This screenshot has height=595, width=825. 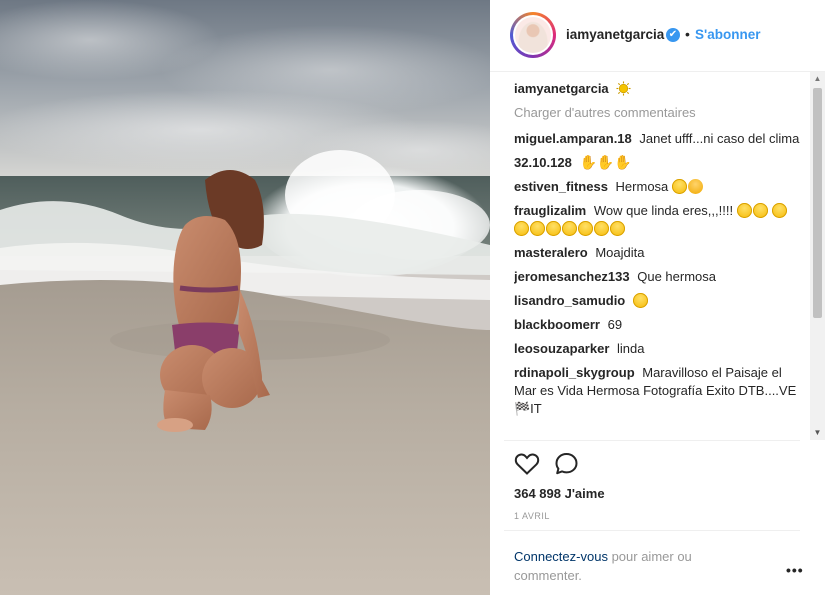 What do you see at coordinates (631, 348) in the screenshot?
I see `comment-text: linda` at bounding box center [631, 348].